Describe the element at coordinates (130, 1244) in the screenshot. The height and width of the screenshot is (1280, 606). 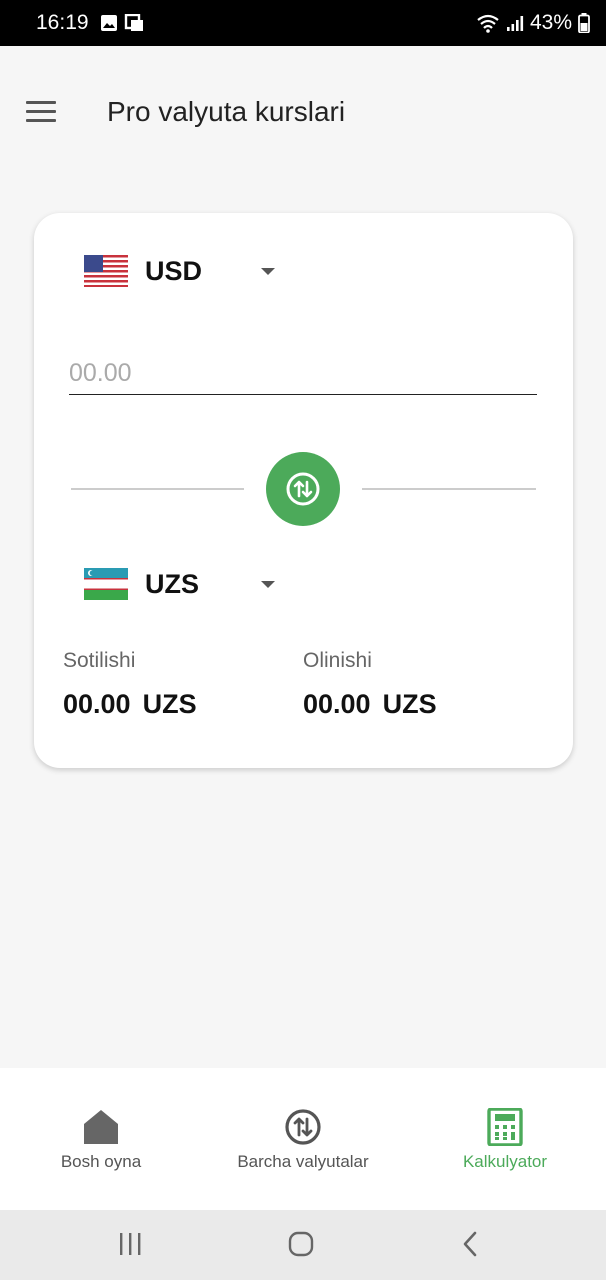
I see `recent-apps-icon` at that location.